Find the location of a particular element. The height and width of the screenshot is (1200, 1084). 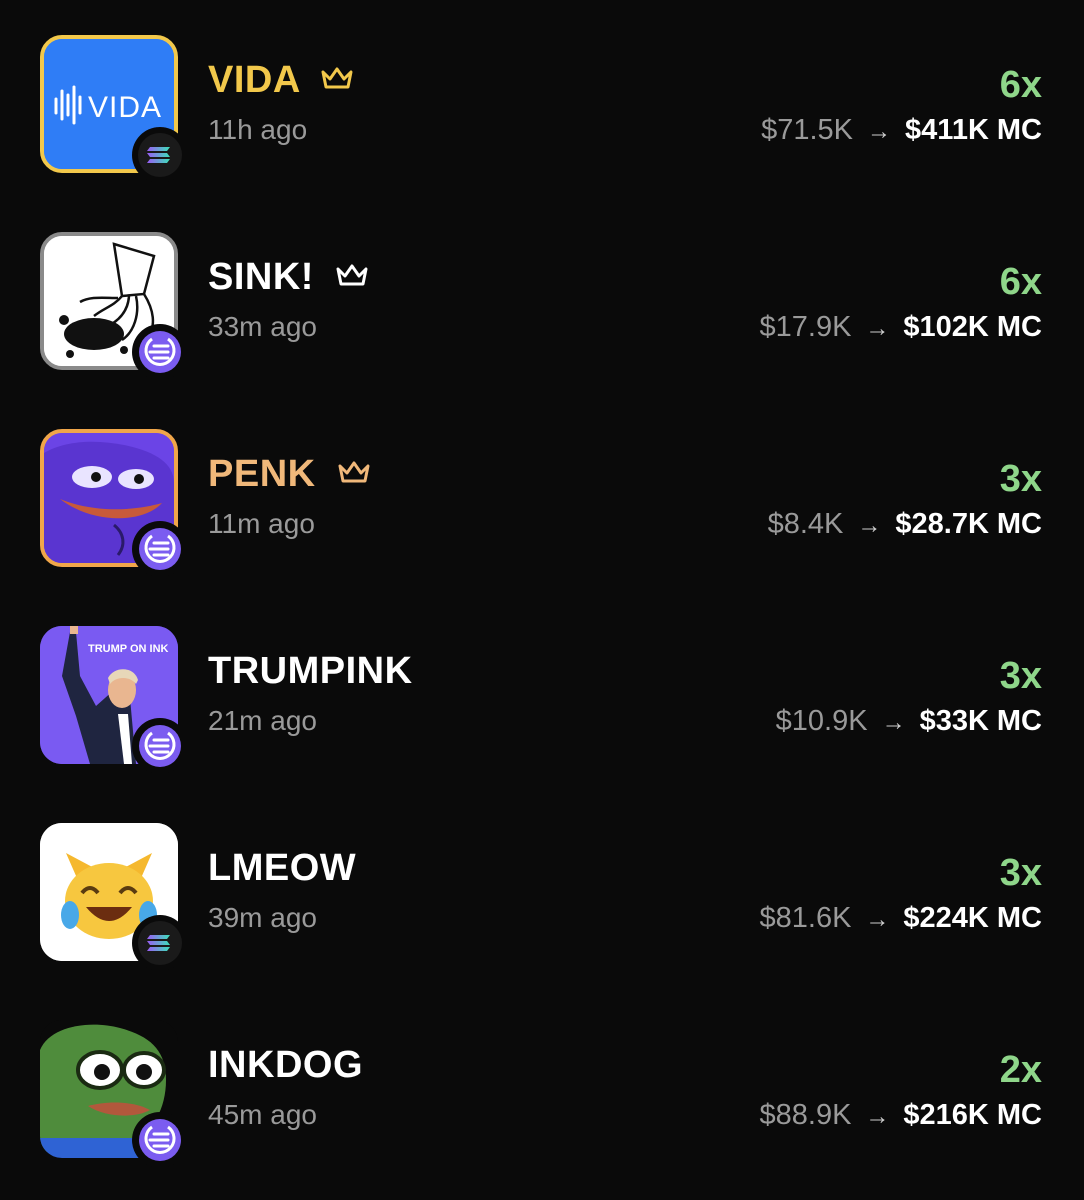

token-avatar: TRUMP ON INK is located at coordinates (114, 700).